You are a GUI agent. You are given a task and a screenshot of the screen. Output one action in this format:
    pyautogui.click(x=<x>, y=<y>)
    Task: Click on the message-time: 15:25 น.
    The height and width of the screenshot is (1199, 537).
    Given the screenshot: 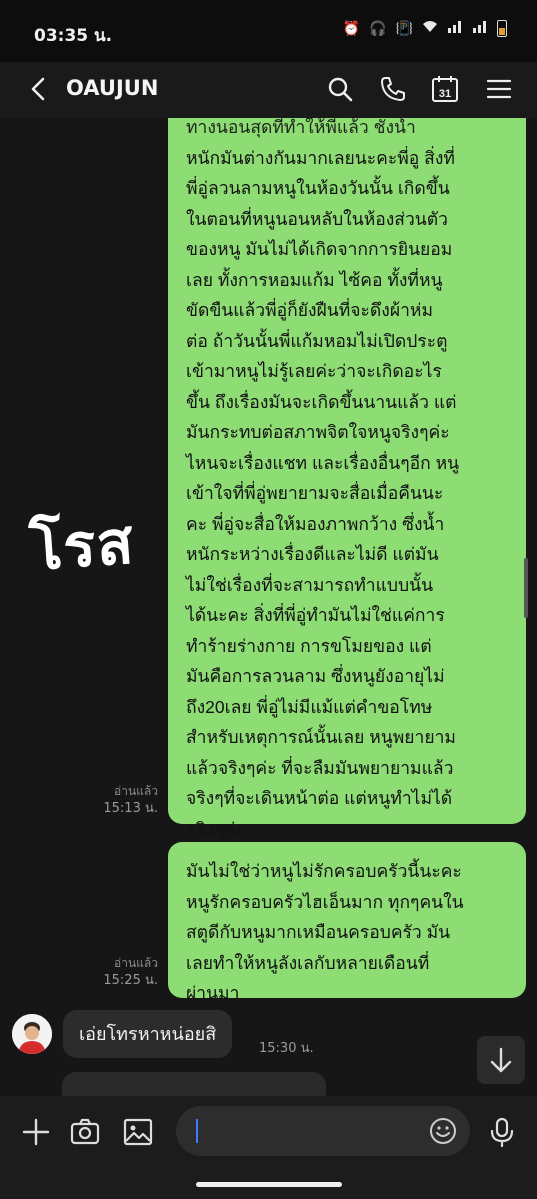 What is the action you would take?
    pyautogui.click(x=130, y=980)
    